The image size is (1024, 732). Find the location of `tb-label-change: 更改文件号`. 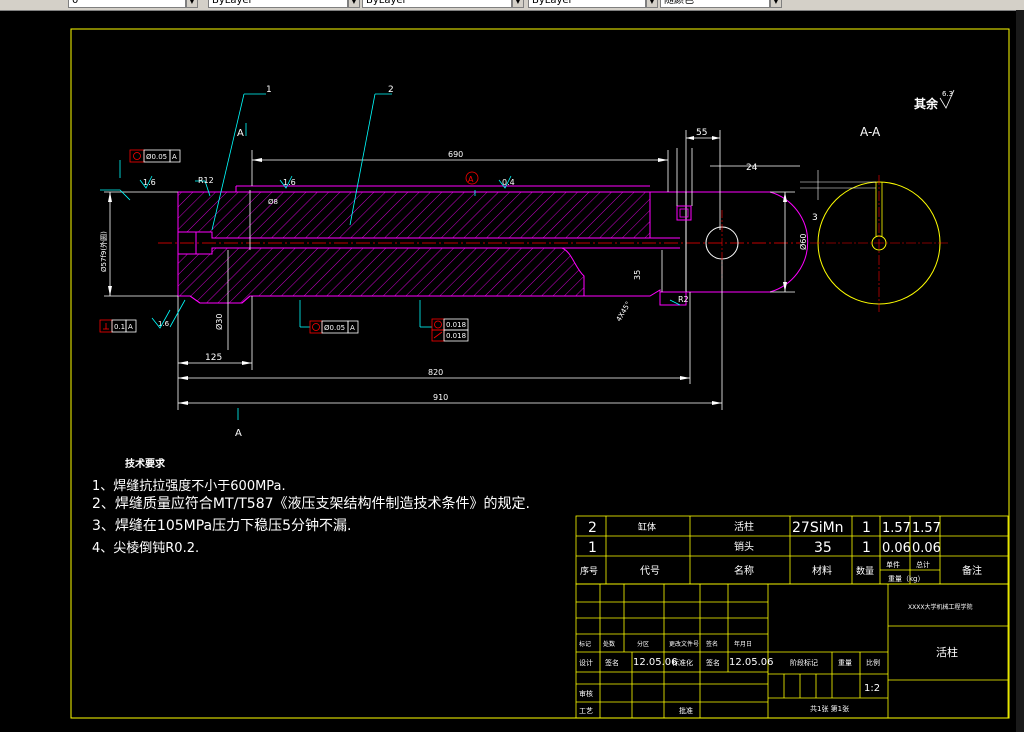

tb-label-change: 更改文件号 is located at coordinates (684, 644).